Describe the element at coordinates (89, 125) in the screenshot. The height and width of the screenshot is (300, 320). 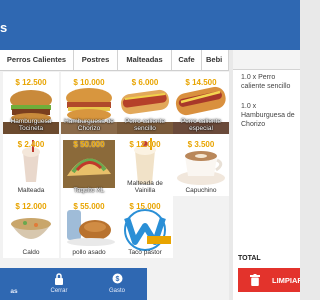
I see `product-name: Hamburguesa de Chorizo` at that location.